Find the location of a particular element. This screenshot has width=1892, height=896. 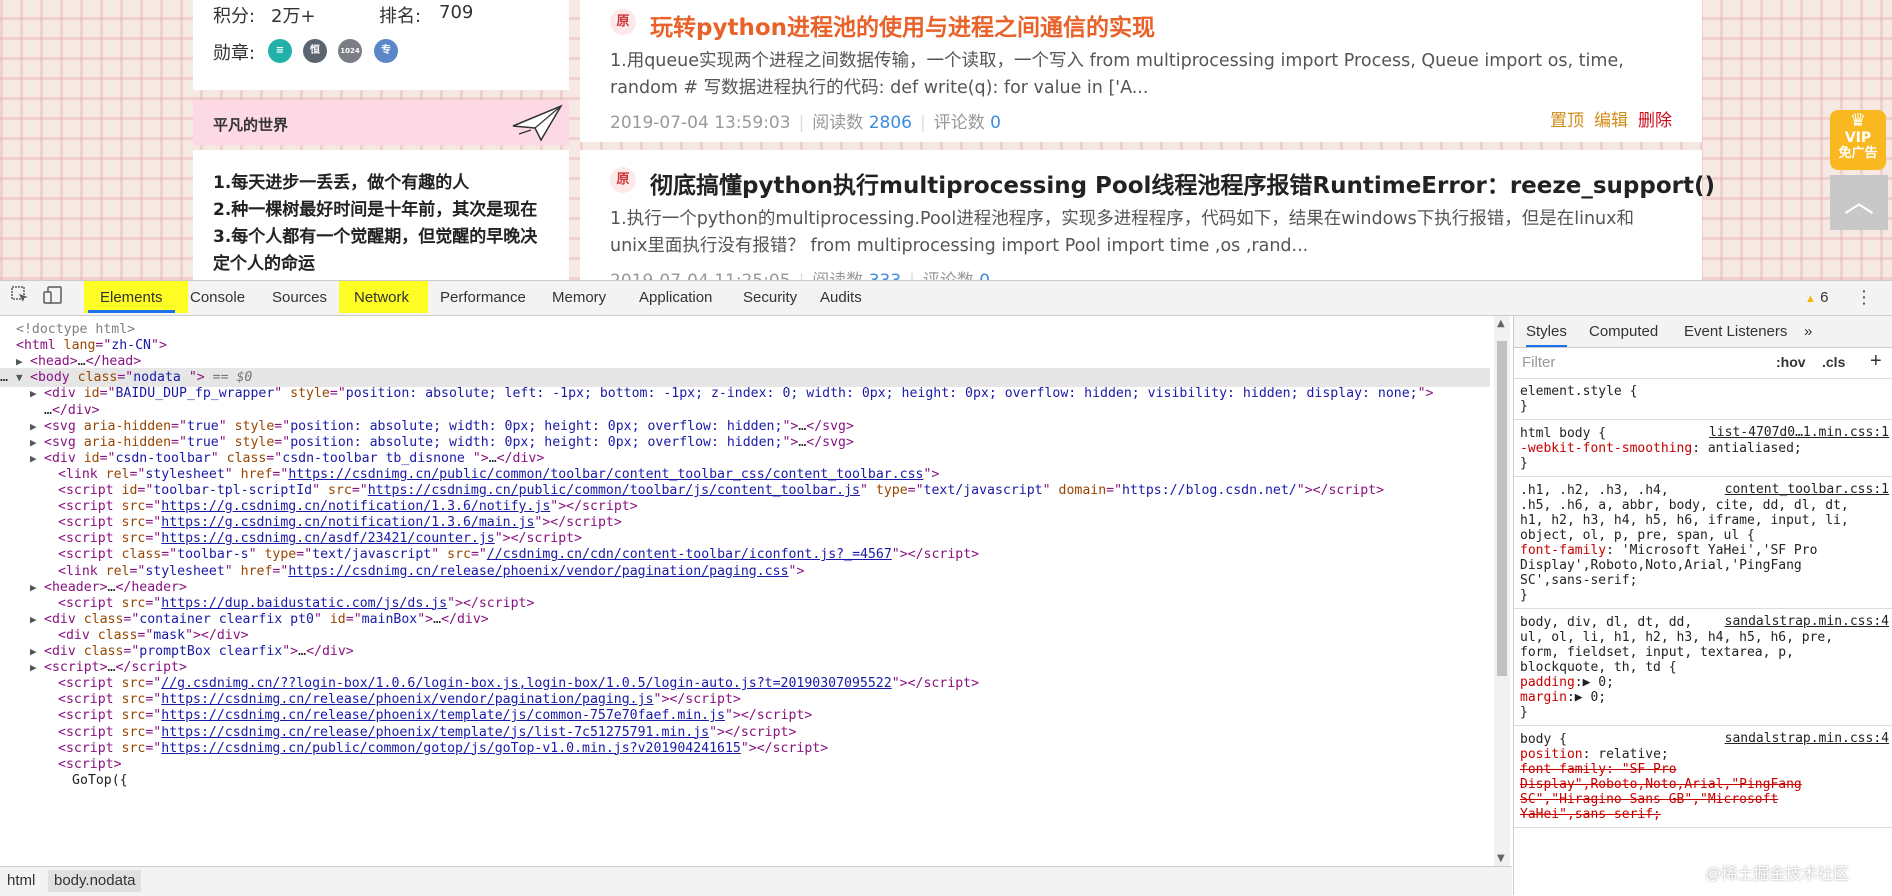

tab-more-icon: » is located at coordinates (1808, 331).